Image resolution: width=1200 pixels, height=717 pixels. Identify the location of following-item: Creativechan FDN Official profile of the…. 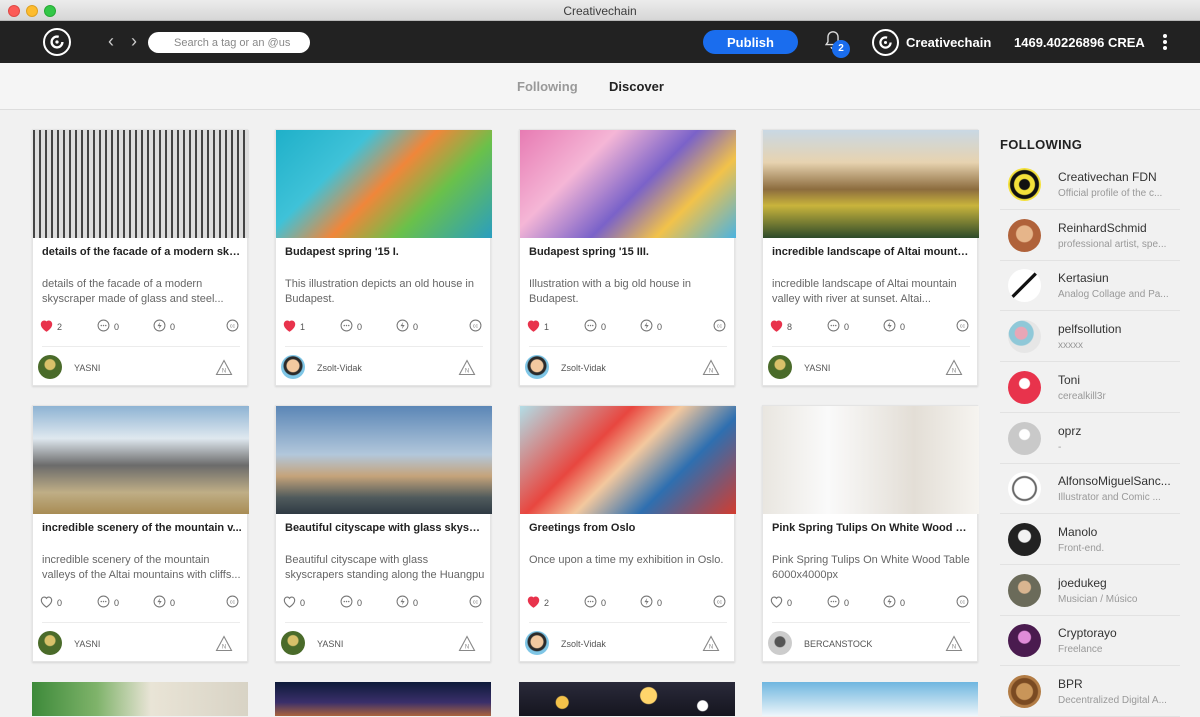
(1090, 185).